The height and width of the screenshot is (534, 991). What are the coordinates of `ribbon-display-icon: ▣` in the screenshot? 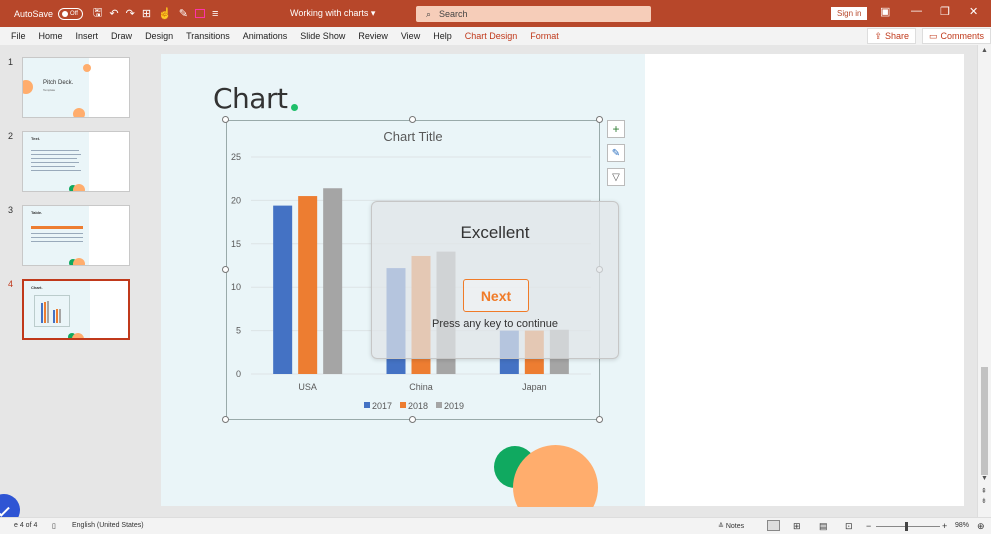 It's located at (885, 11).